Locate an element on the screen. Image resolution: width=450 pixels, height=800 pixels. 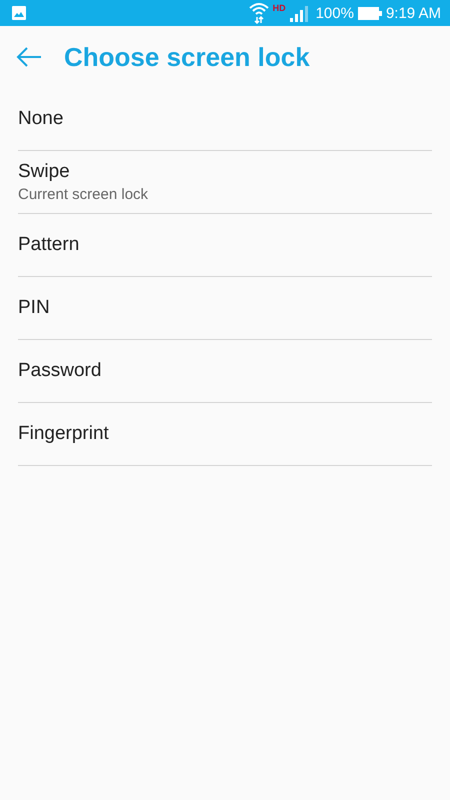
back-button is located at coordinates (29, 57).